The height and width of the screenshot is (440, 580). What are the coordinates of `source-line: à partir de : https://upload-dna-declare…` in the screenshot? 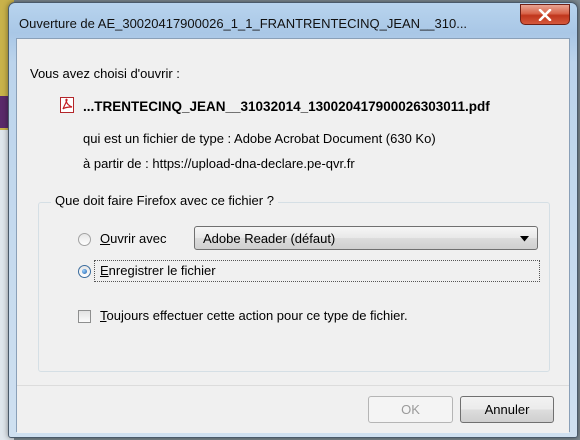 It's located at (219, 163).